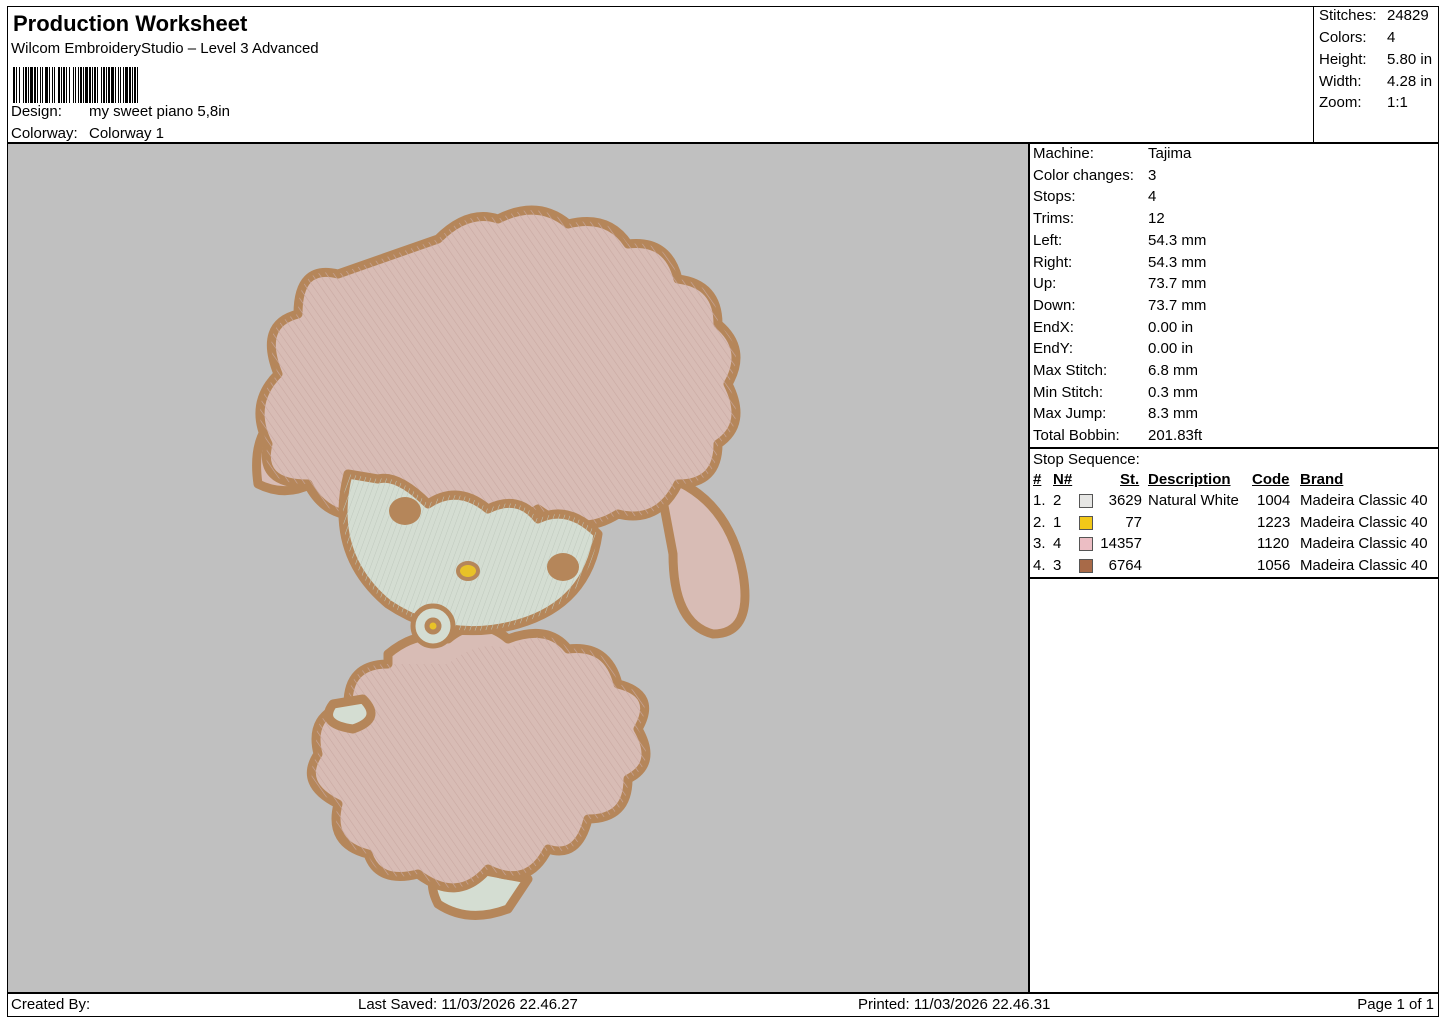  Describe the element at coordinates (1054, 197) in the screenshot. I see `info-label: Stops:` at that location.